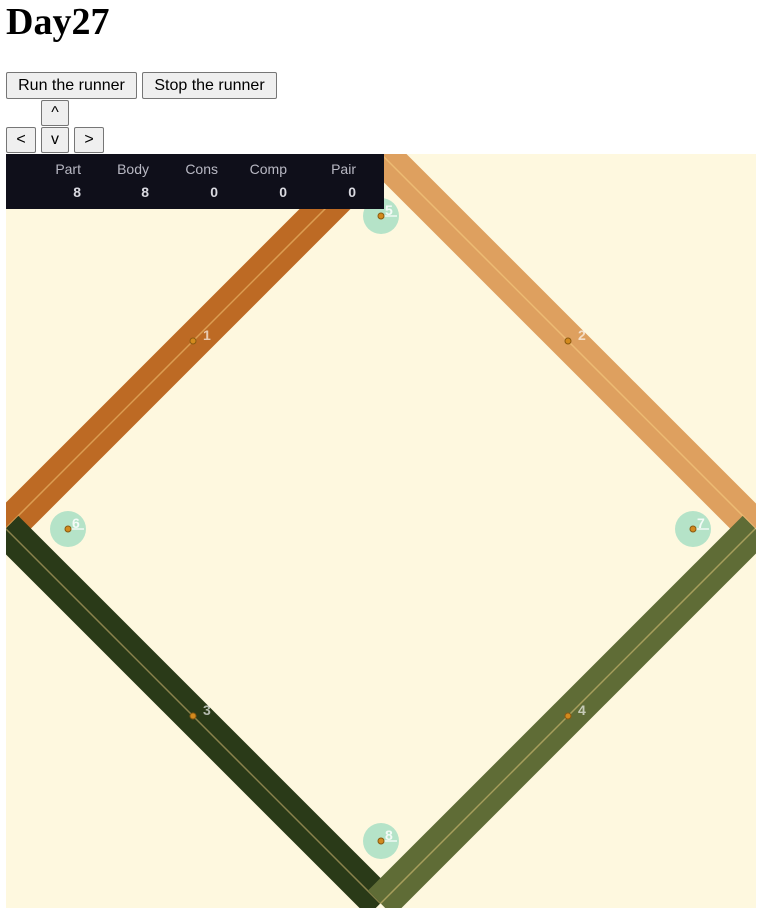 The width and height of the screenshot is (767, 908). What do you see at coordinates (133, 169) in the screenshot?
I see `stat-label: Body` at bounding box center [133, 169].